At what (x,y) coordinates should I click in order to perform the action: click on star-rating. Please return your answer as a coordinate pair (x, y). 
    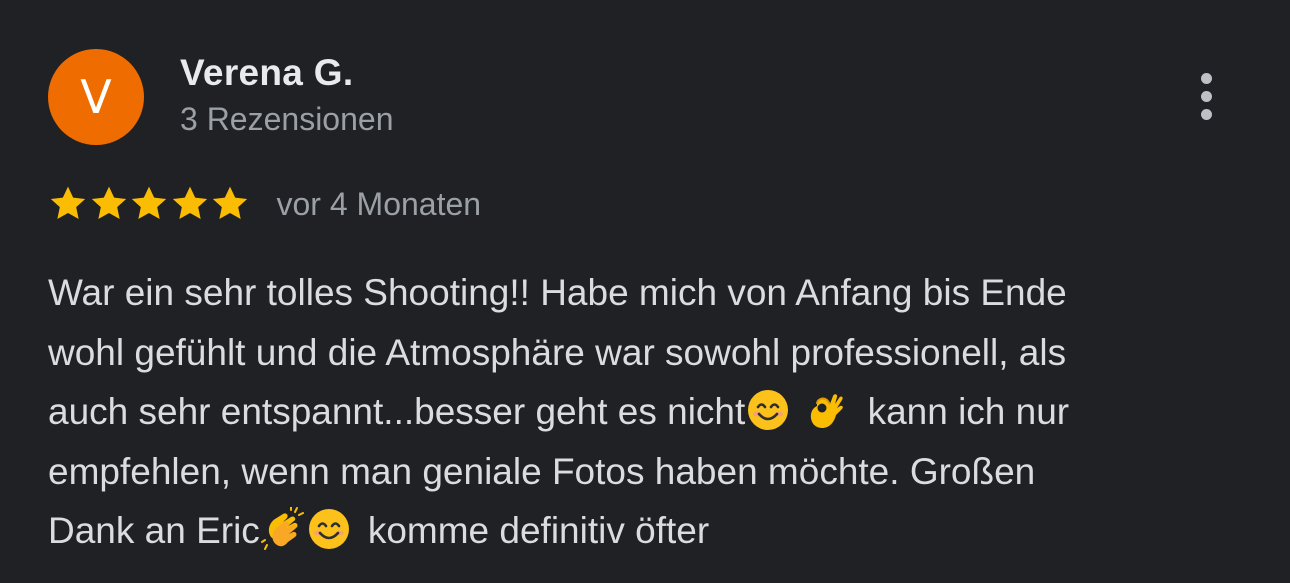
    Looking at the image, I should click on (149, 204).